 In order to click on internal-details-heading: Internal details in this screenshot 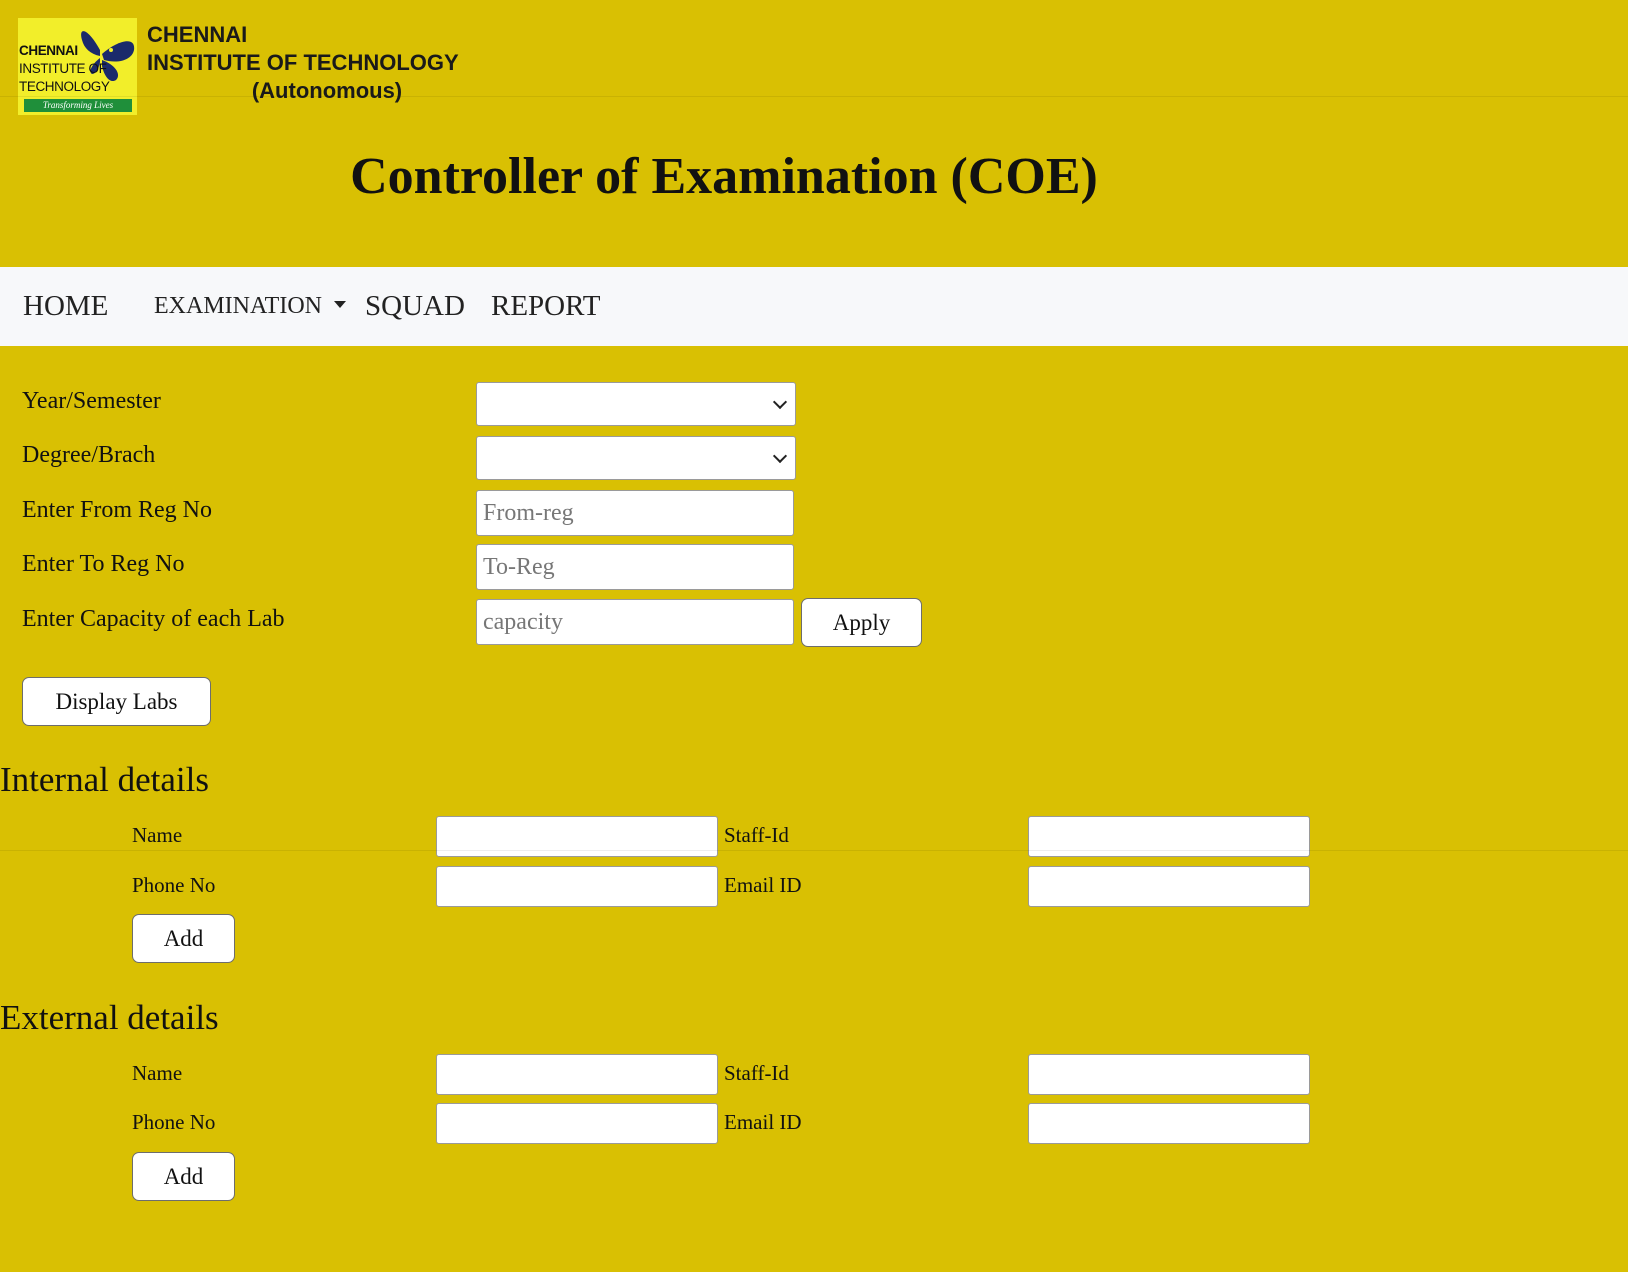, I will do `click(104, 779)`.